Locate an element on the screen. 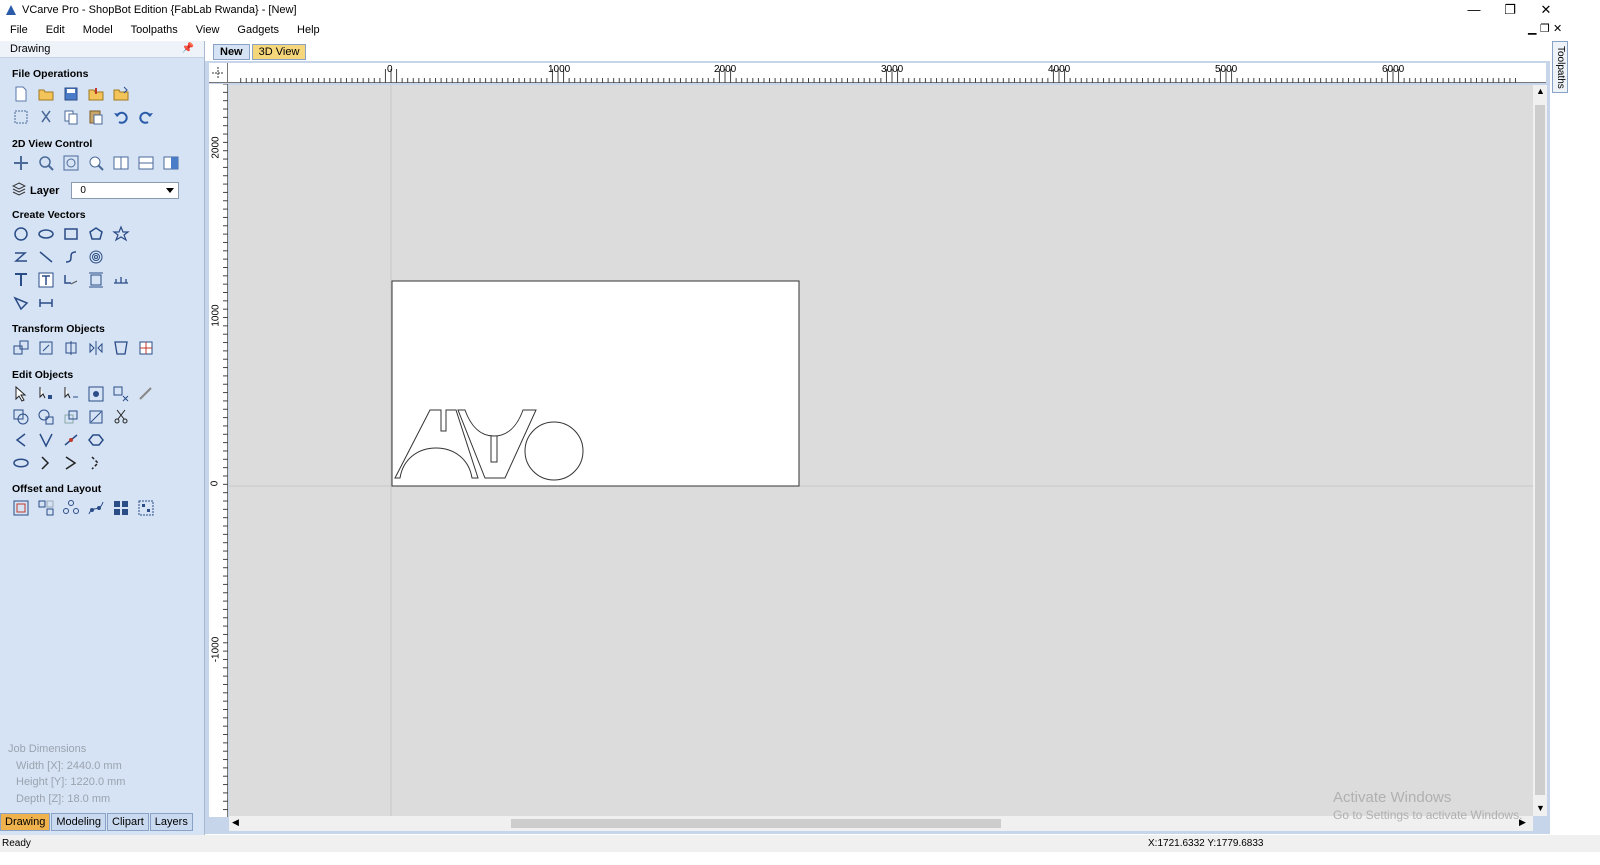  view-split-icon is located at coordinates (121, 163).